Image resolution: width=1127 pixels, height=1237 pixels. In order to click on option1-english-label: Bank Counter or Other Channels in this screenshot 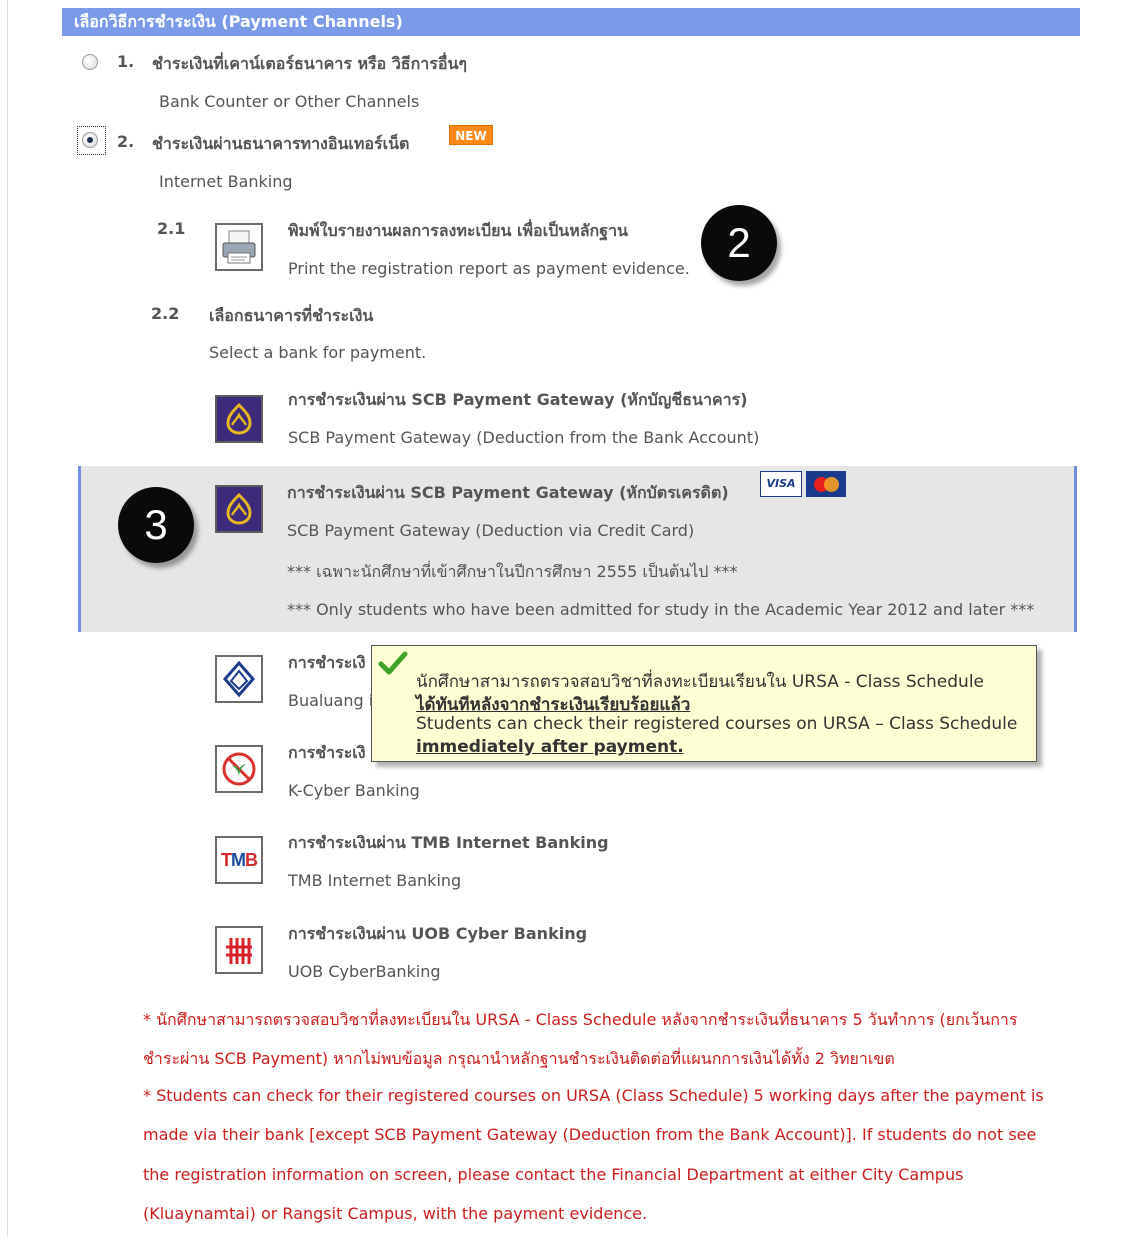, I will do `click(289, 101)`.